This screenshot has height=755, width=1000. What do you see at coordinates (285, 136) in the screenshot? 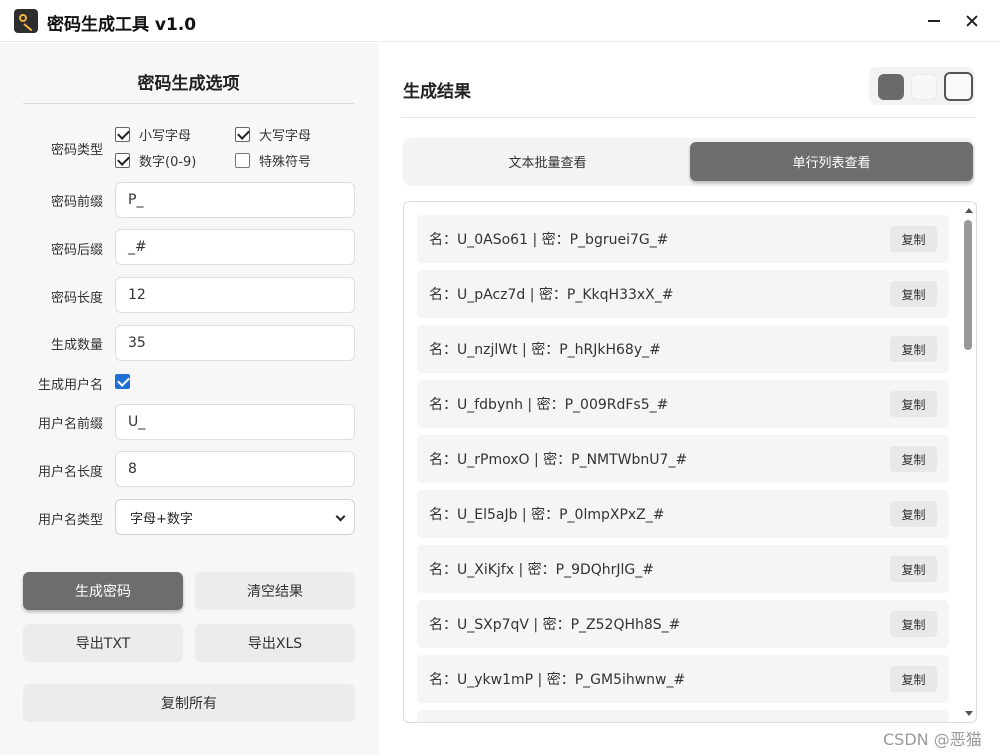
I see `checkbox-label: 大写字母` at bounding box center [285, 136].